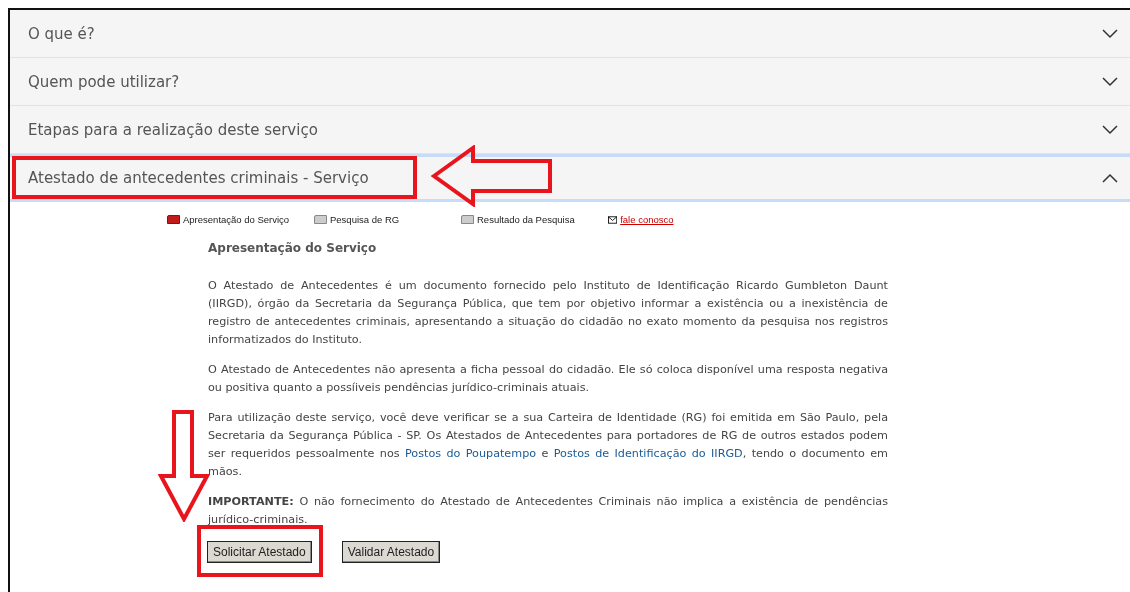 The height and width of the screenshot is (592, 1130). What do you see at coordinates (365, 219) in the screenshot?
I see `step-label: Pesquisa de RG` at bounding box center [365, 219].